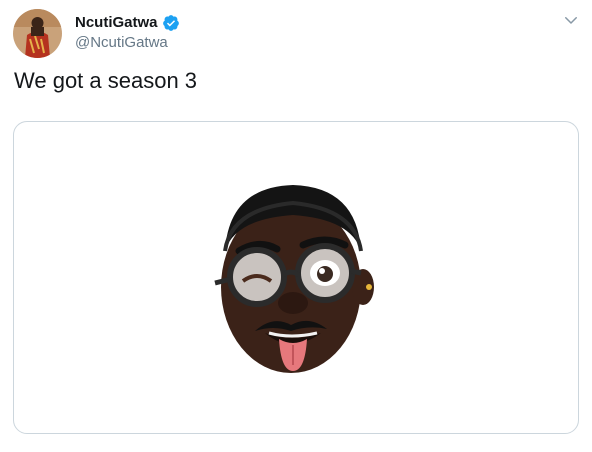 The width and height of the screenshot is (592, 452). What do you see at coordinates (106, 80) in the screenshot?
I see `tweet-text: We got a season 3` at bounding box center [106, 80].